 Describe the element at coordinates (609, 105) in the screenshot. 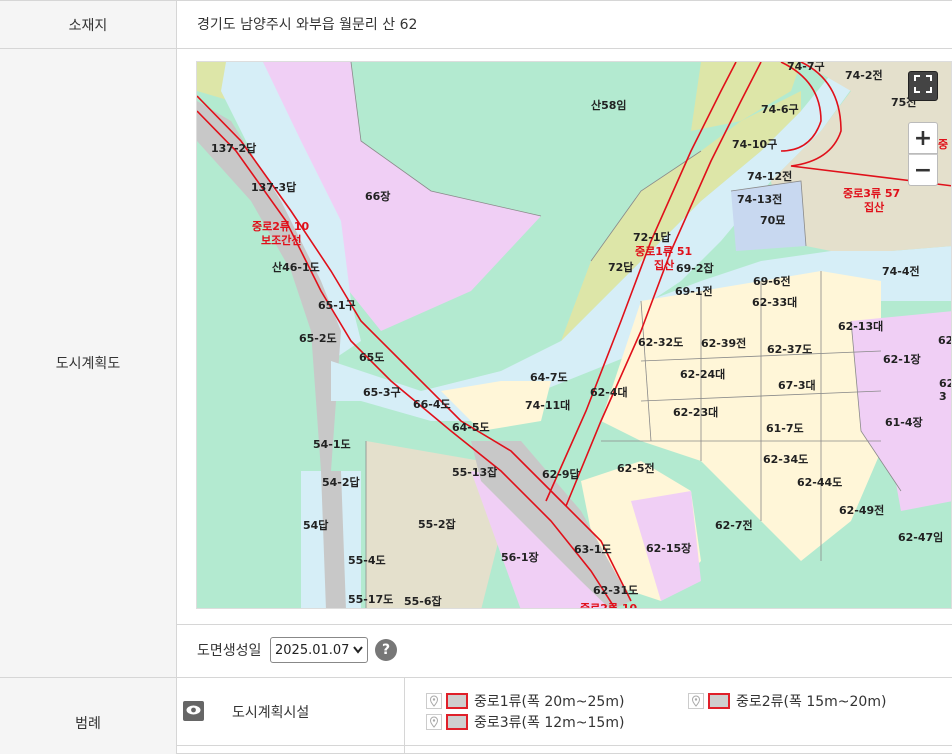

I see `parcel-label: 산58임` at that location.